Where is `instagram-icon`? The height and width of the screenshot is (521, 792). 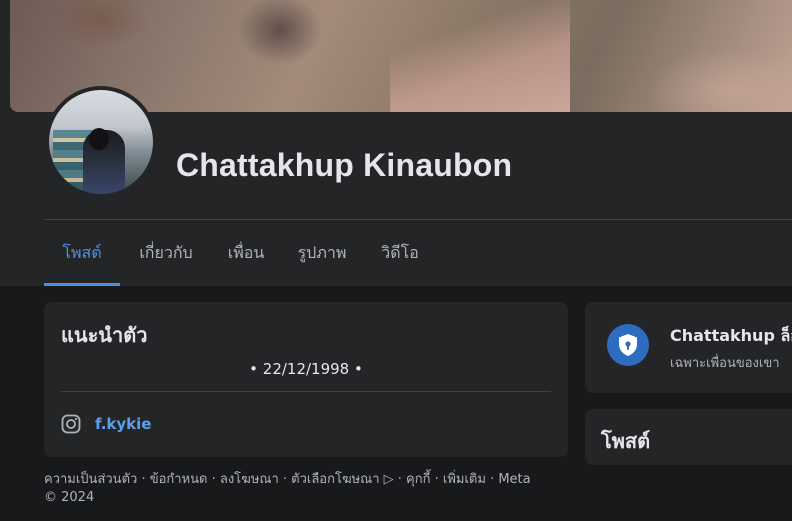 instagram-icon is located at coordinates (71, 424).